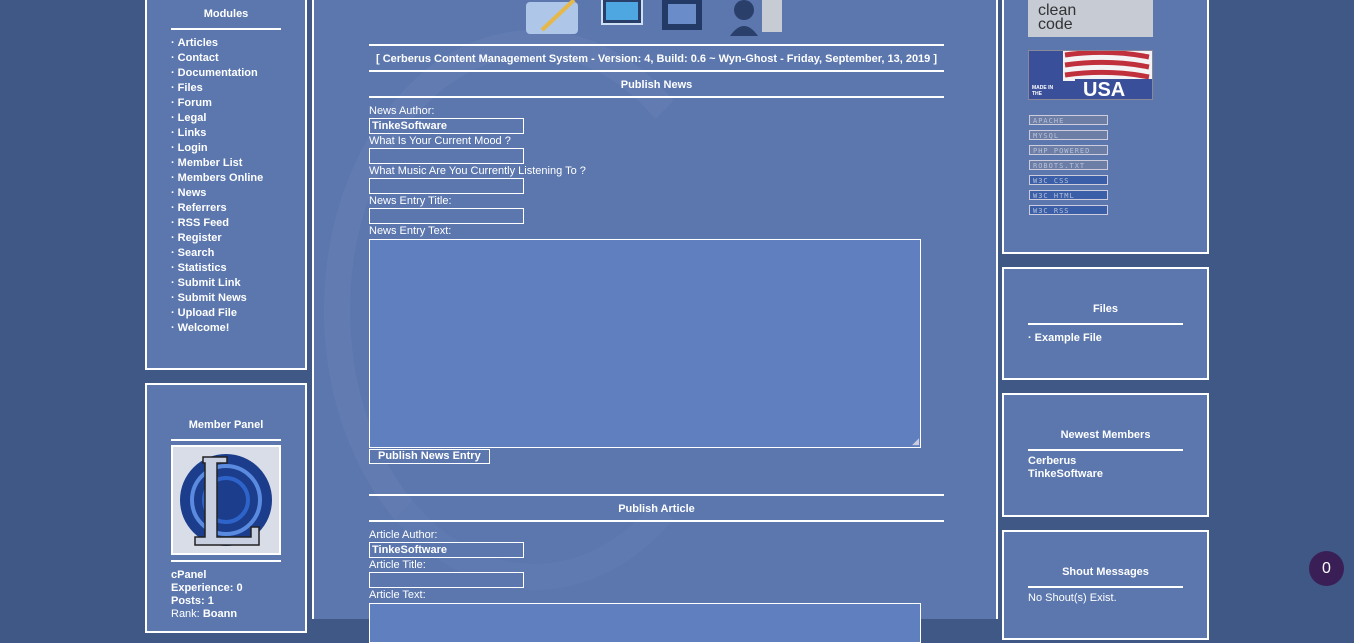 The width and height of the screenshot is (1354, 643). What do you see at coordinates (446, 580) in the screenshot?
I see `article-title-field` at bounding box center [446, 580].